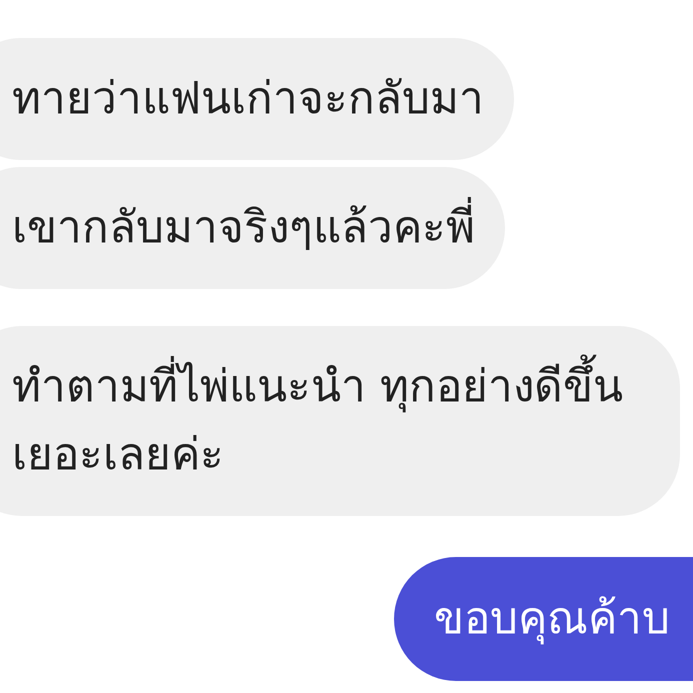  Describe the element at coordinates (243, 228) in the screenshot. I see `message-text: เขากลับมาจริงๆแล้วคะพี่` at that location.